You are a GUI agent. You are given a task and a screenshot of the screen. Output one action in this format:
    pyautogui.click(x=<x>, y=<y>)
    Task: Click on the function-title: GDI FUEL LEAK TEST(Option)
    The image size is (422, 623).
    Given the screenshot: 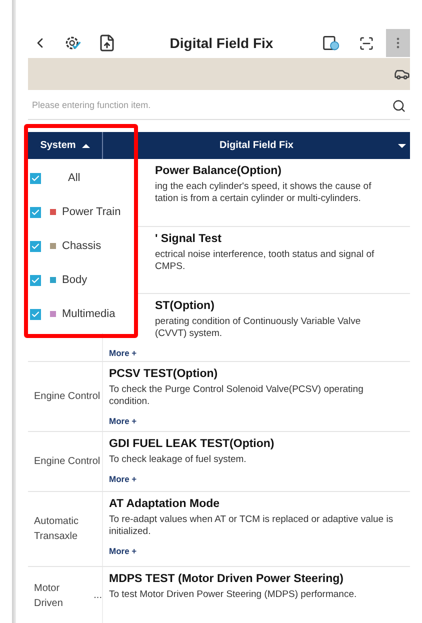 What is the action you would take?
    pyautogui.click(x=255, y=444)
    